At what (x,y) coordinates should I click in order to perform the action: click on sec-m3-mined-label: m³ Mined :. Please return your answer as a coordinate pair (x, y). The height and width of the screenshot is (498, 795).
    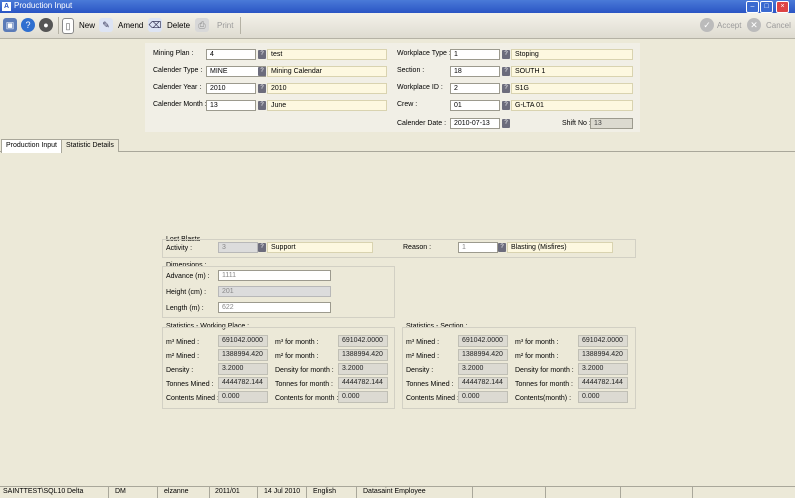
    Looking at the image, I should click on (423, 342).